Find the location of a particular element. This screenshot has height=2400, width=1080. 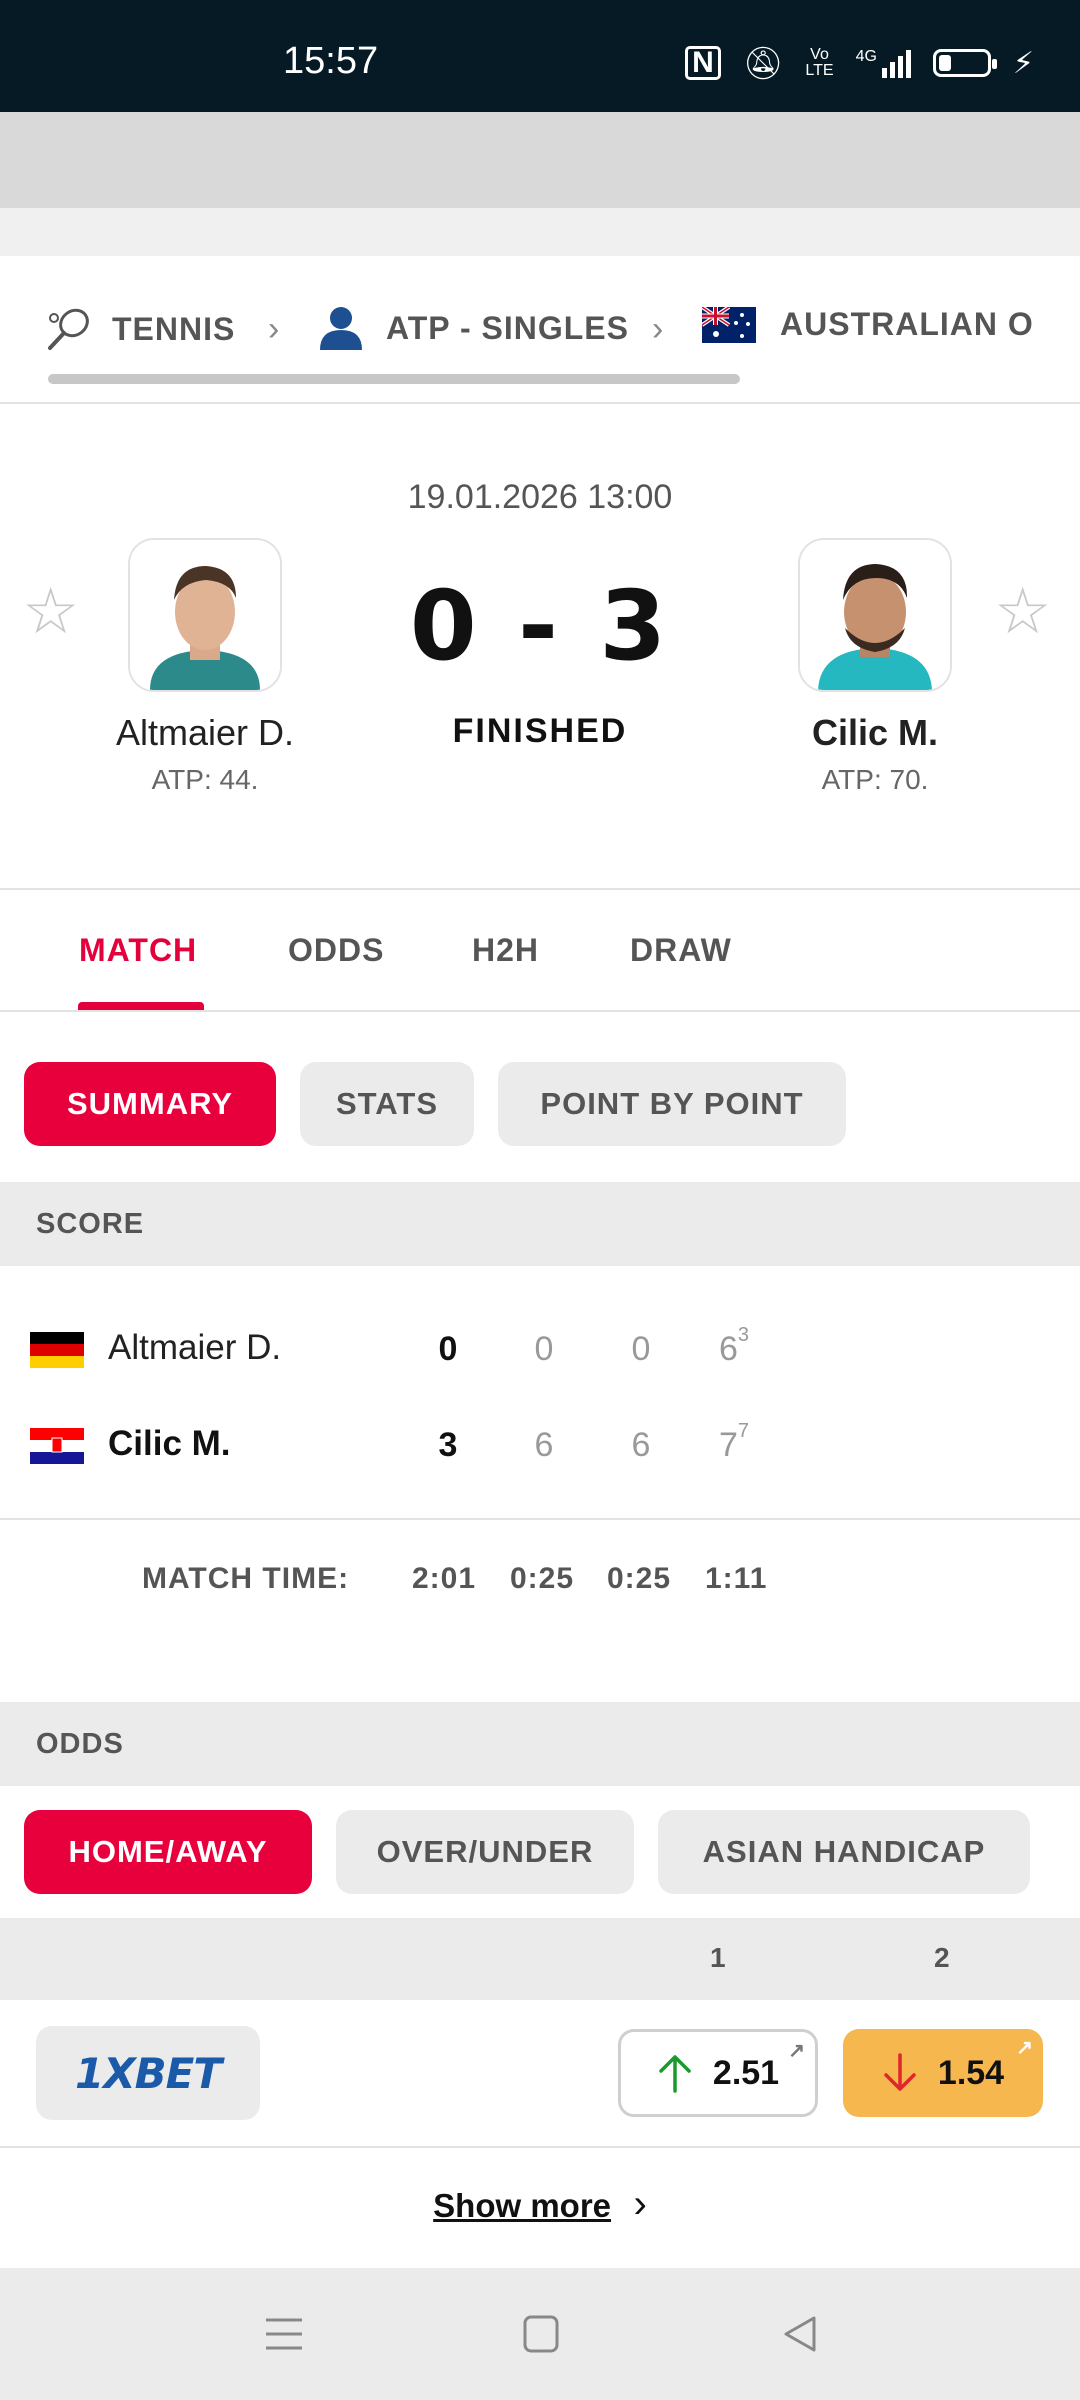

odd-value-away: 1.54 is located at coordinates (971, 2072).